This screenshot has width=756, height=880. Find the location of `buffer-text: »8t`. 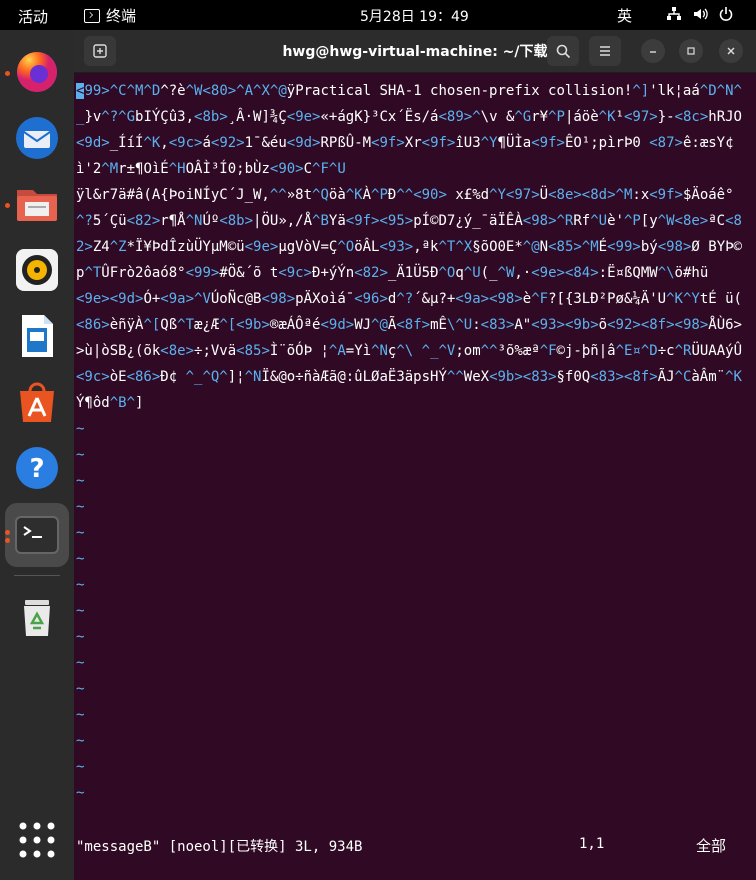

buffer-text: »8t is located at coordinates (299, 195).